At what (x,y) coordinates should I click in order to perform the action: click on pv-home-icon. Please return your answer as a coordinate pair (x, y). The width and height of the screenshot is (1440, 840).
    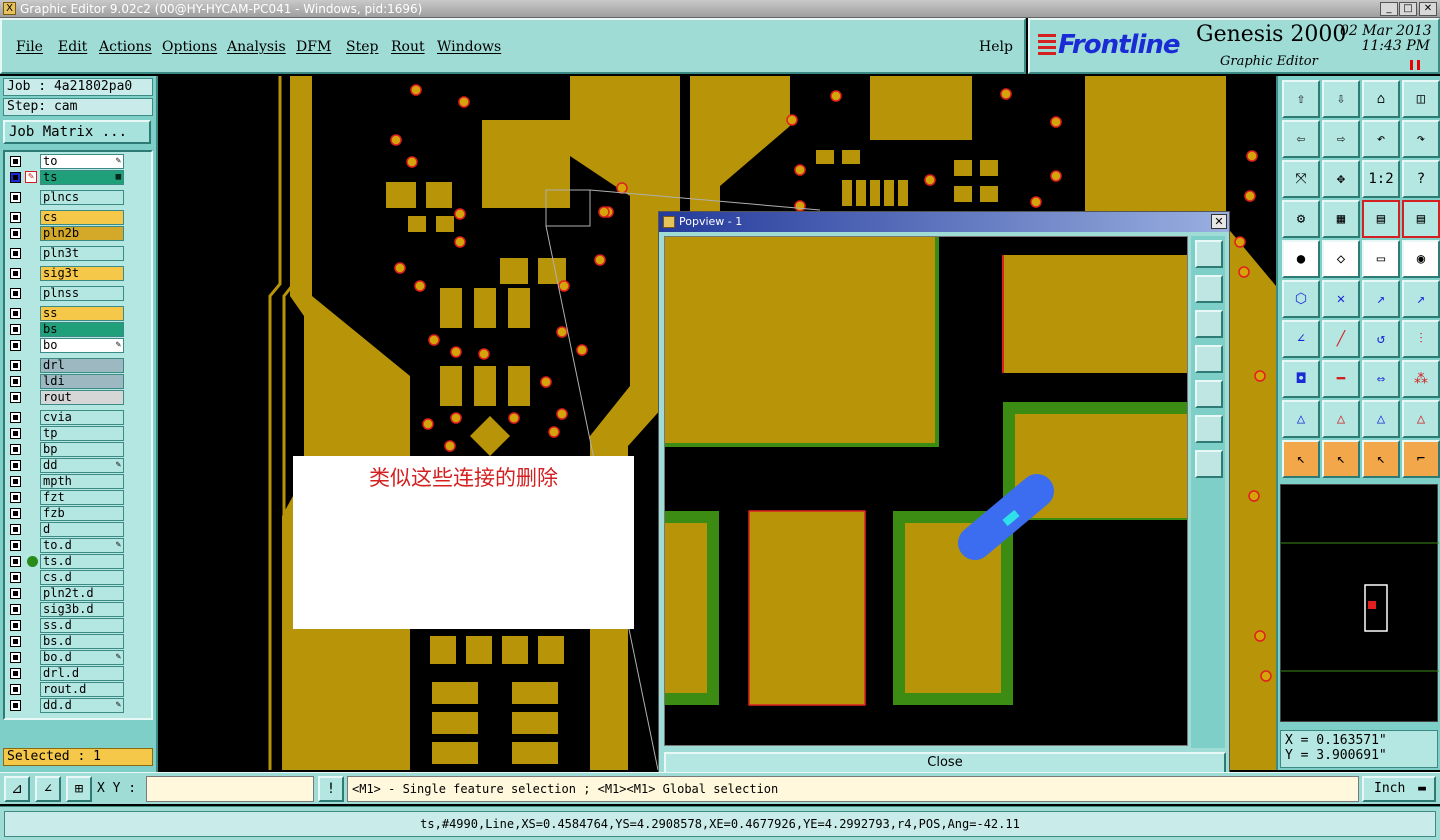
    Looking at the image, I should click on (1209, 464).